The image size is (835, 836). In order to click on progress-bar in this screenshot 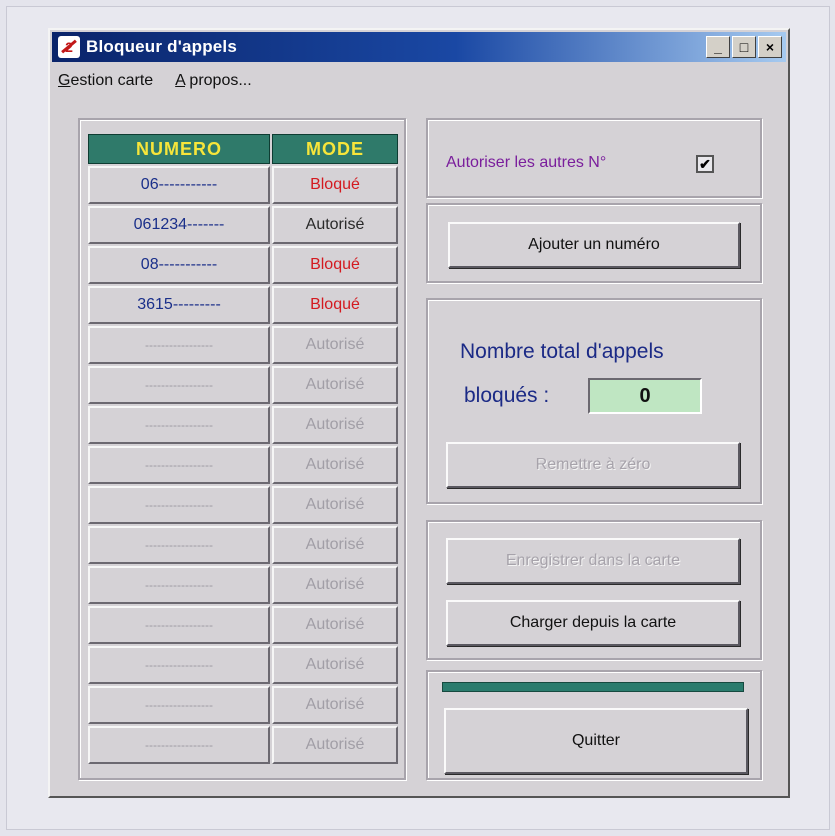, I will do `click(593, 687)`.